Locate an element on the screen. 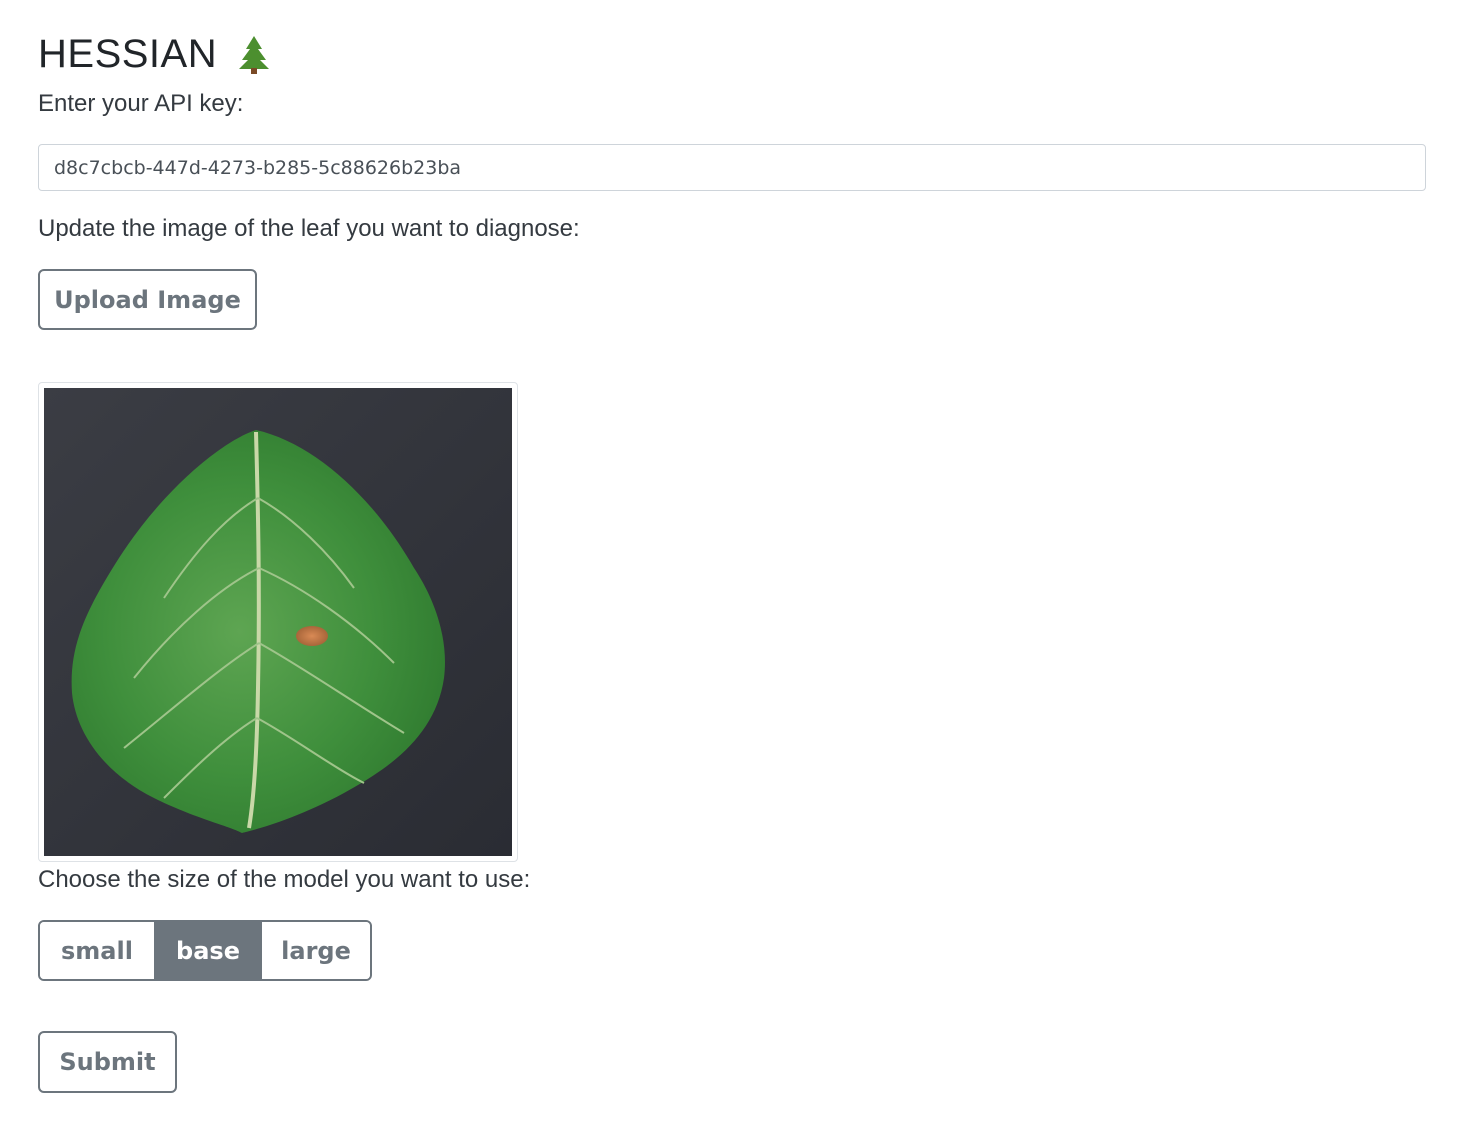 This screenshot has height=1128, width=1462. model-size-toggle: small base large is located at coordinates (205, 950).